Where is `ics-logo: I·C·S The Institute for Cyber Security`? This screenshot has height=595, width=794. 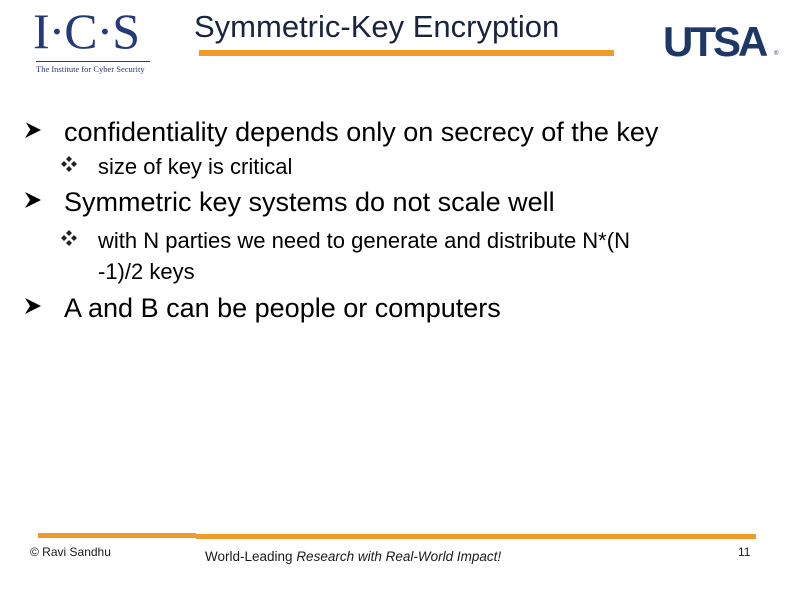
ics-logo: I·C·S The Institute for Cyber Security is located at coordinates (94, 38).